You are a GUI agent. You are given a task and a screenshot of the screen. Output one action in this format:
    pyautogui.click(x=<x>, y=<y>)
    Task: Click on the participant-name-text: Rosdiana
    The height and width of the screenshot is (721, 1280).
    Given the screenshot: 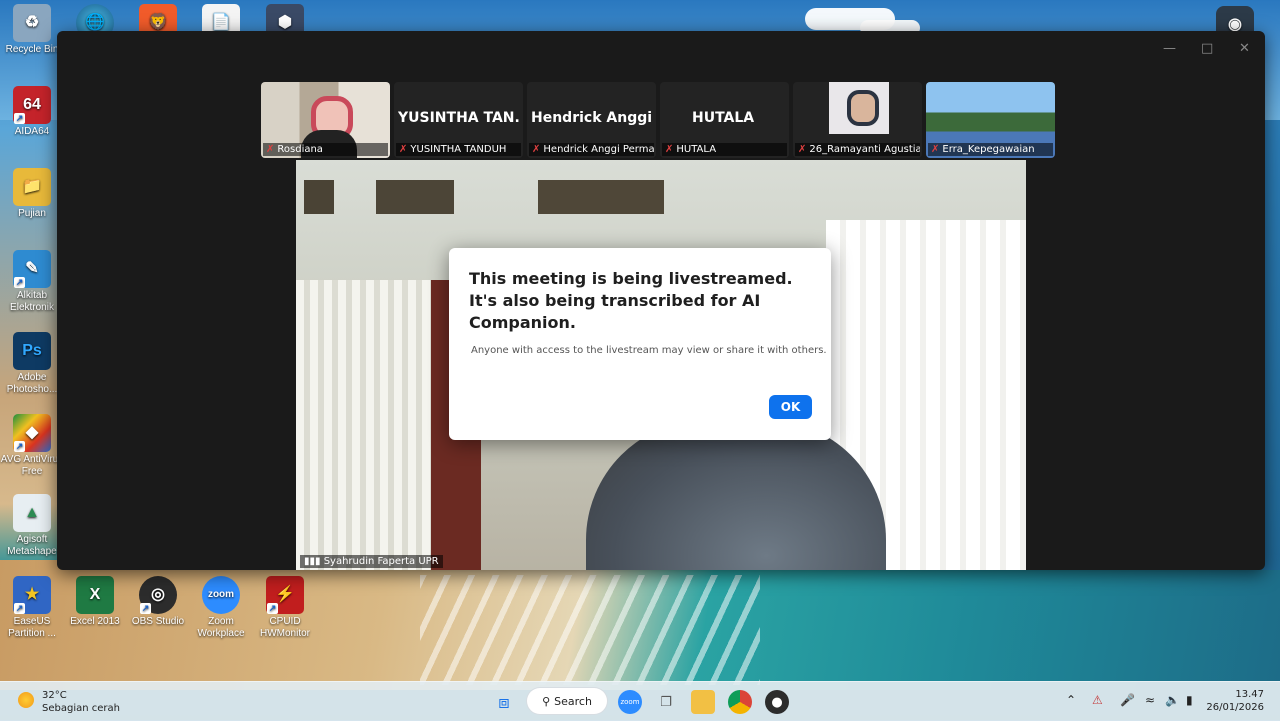 What is the action you would take?
    pyautogui.click(x=300, y=149)
    